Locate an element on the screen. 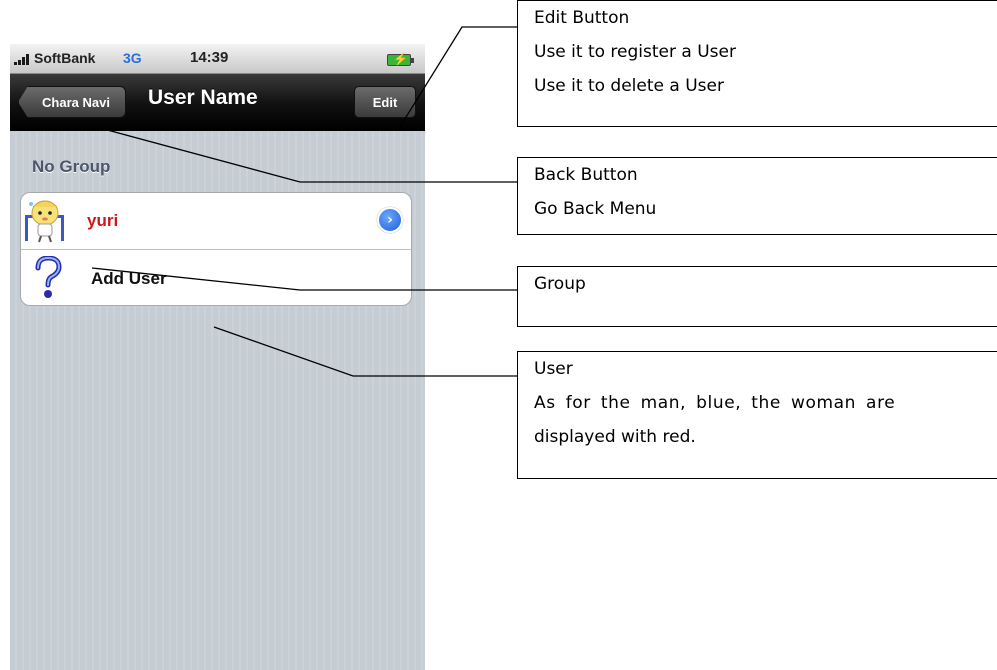  back-button: Chara Navi is located at coordinates (72, 102).